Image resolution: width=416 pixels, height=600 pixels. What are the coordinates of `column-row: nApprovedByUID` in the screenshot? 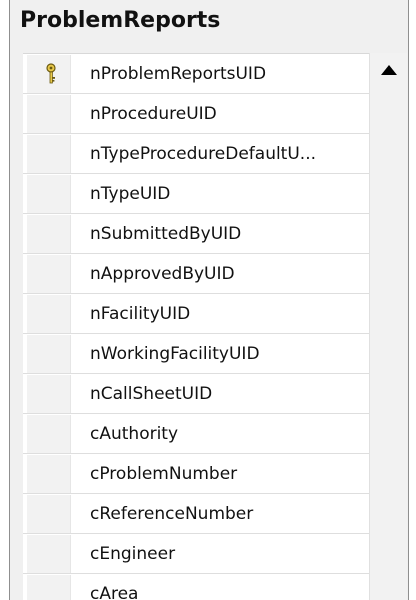 It's located at (196, 274).